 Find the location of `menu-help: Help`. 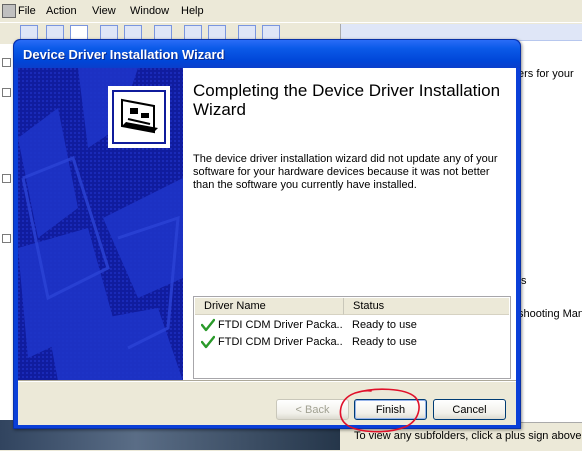

menu-help: Help is located at coordinates (192, 11).